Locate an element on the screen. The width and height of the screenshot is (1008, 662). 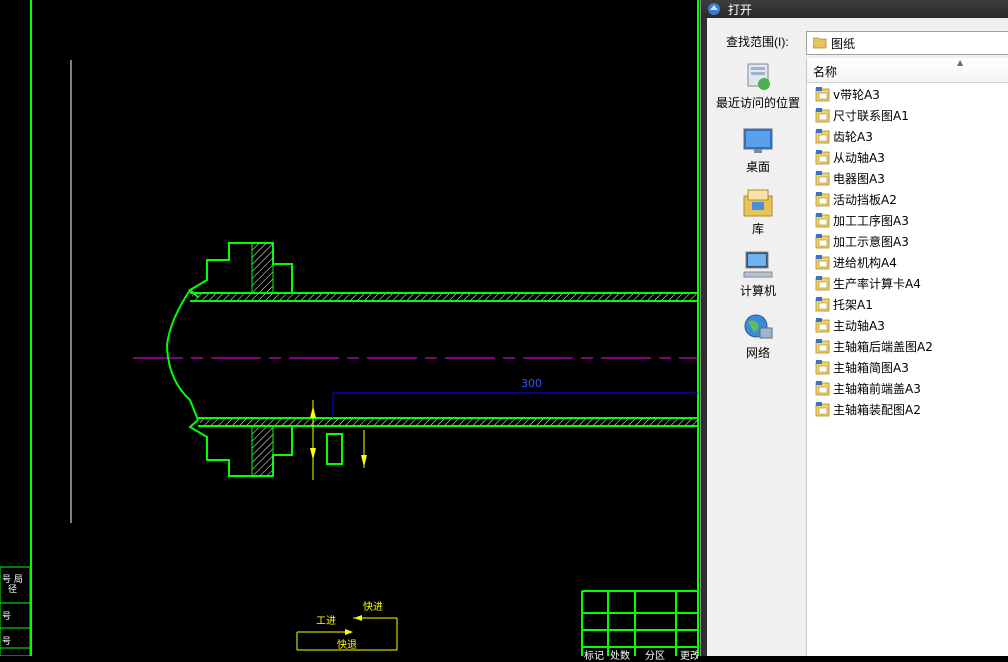
file-item: 主轴箱简图A3 is located at coordinates (910, 367).